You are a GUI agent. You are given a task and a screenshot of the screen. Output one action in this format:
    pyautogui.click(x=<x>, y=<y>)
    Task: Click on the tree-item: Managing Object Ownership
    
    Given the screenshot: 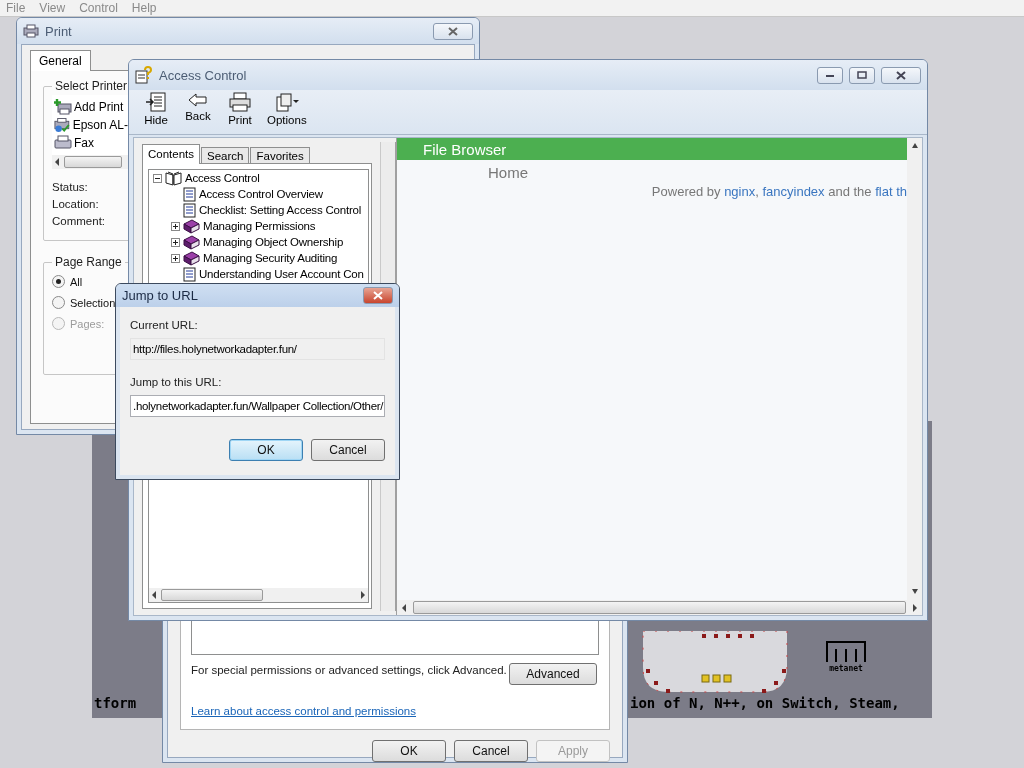 What is the action you would take?
    pyautogui.click(x=273, y=242)
    